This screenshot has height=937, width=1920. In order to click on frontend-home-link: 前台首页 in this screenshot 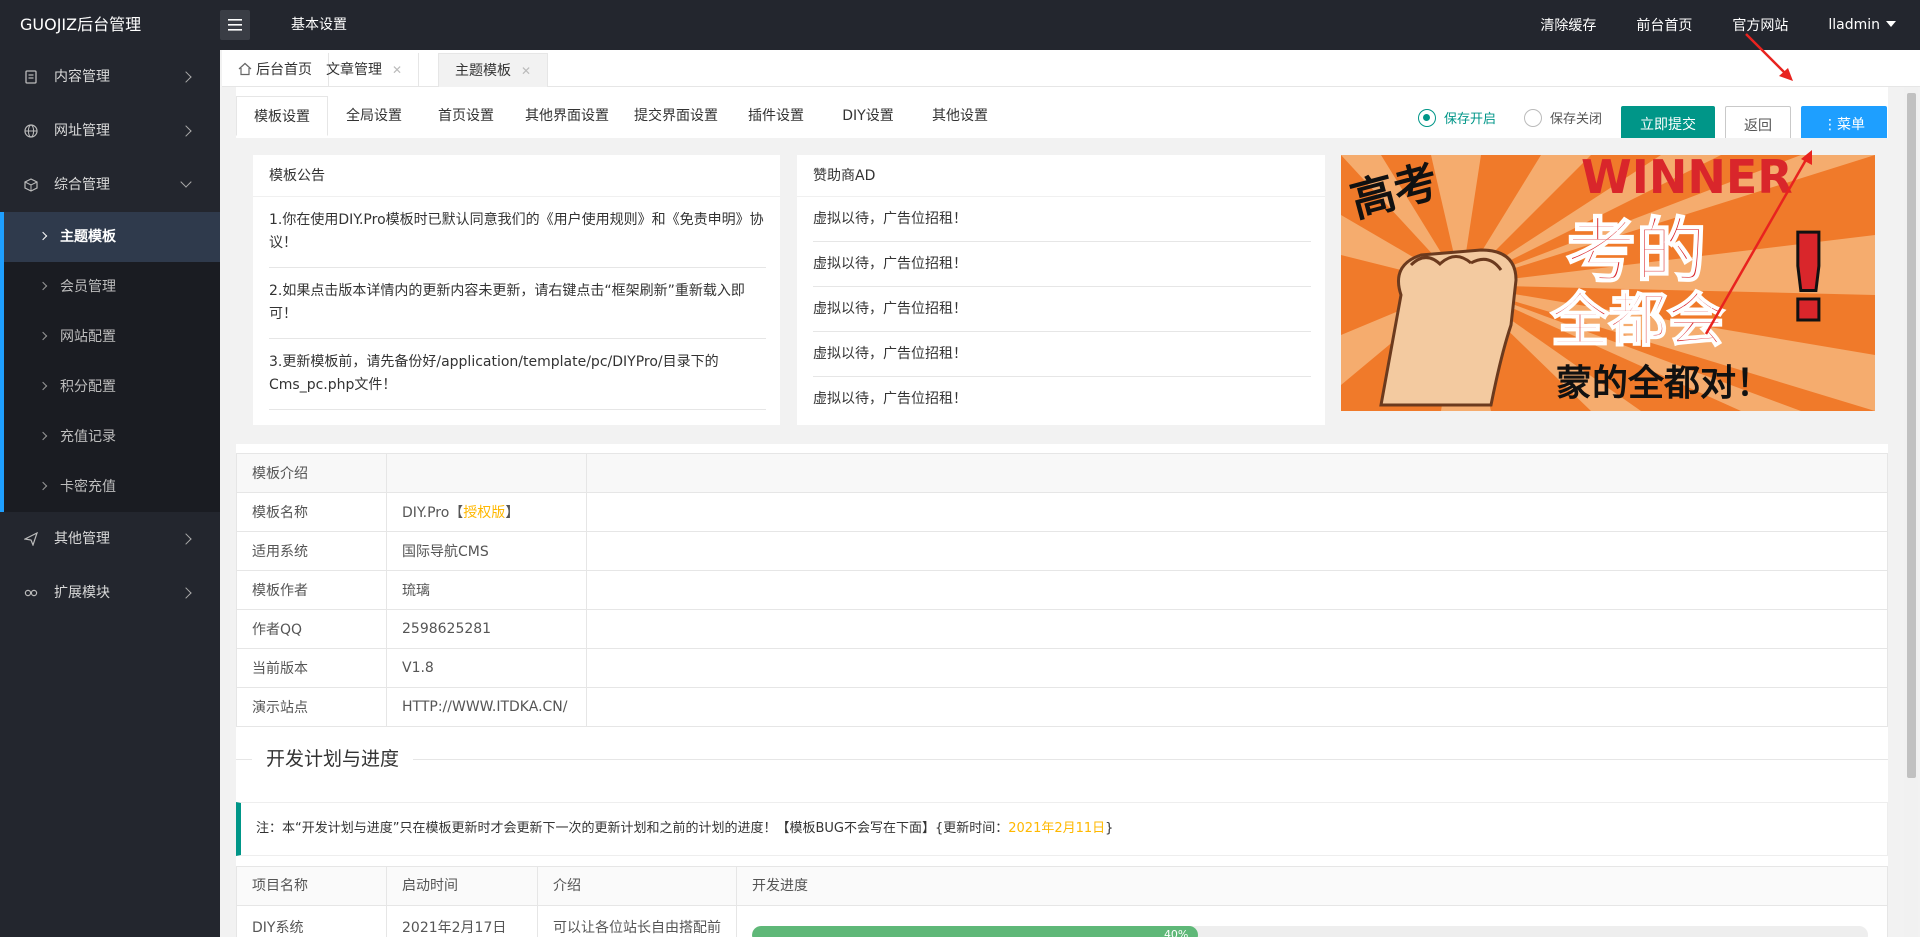, I will do `click(1664, 25)`.